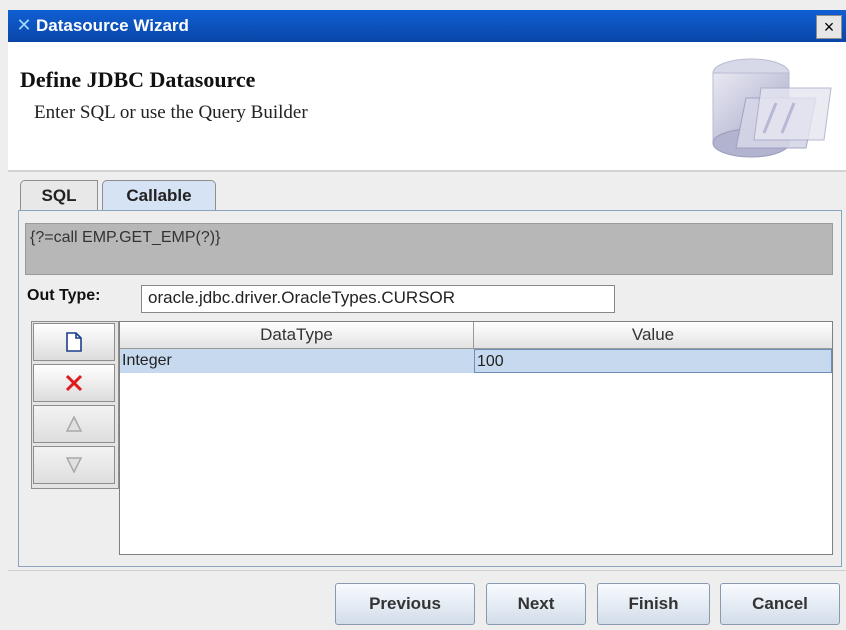 The height and width of the screenshot is (630, 846). I want to click on table-header: DataType Value, so click(476, 335).